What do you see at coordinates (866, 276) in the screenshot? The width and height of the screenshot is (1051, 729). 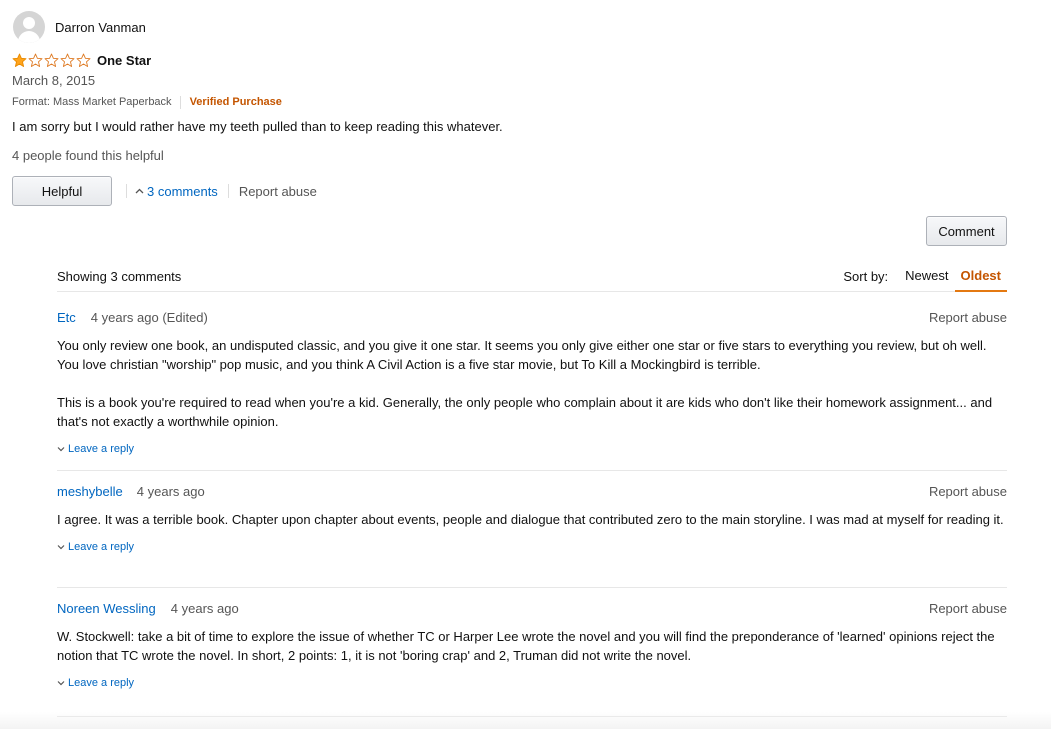 I see `sort-label: Sort by:` at bounding box center [866, 276].